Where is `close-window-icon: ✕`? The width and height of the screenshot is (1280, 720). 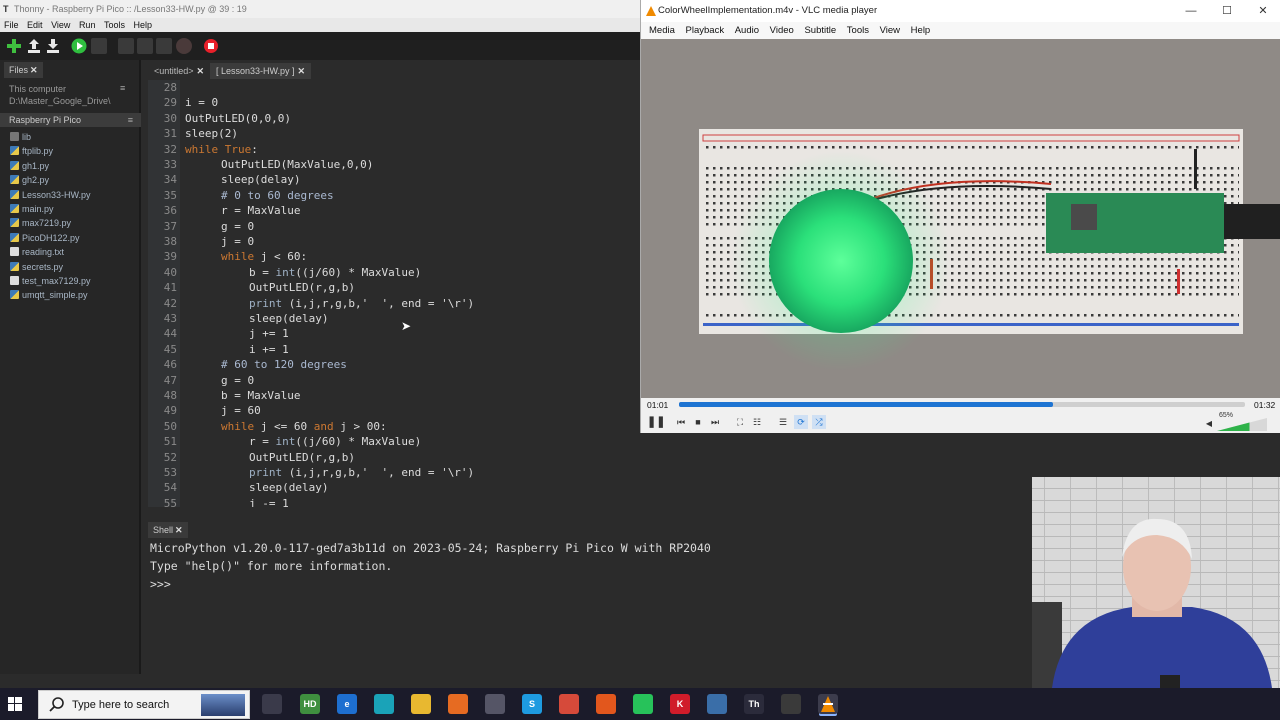
close-window-icon: ✕ is located at coordinates (1262, 11).